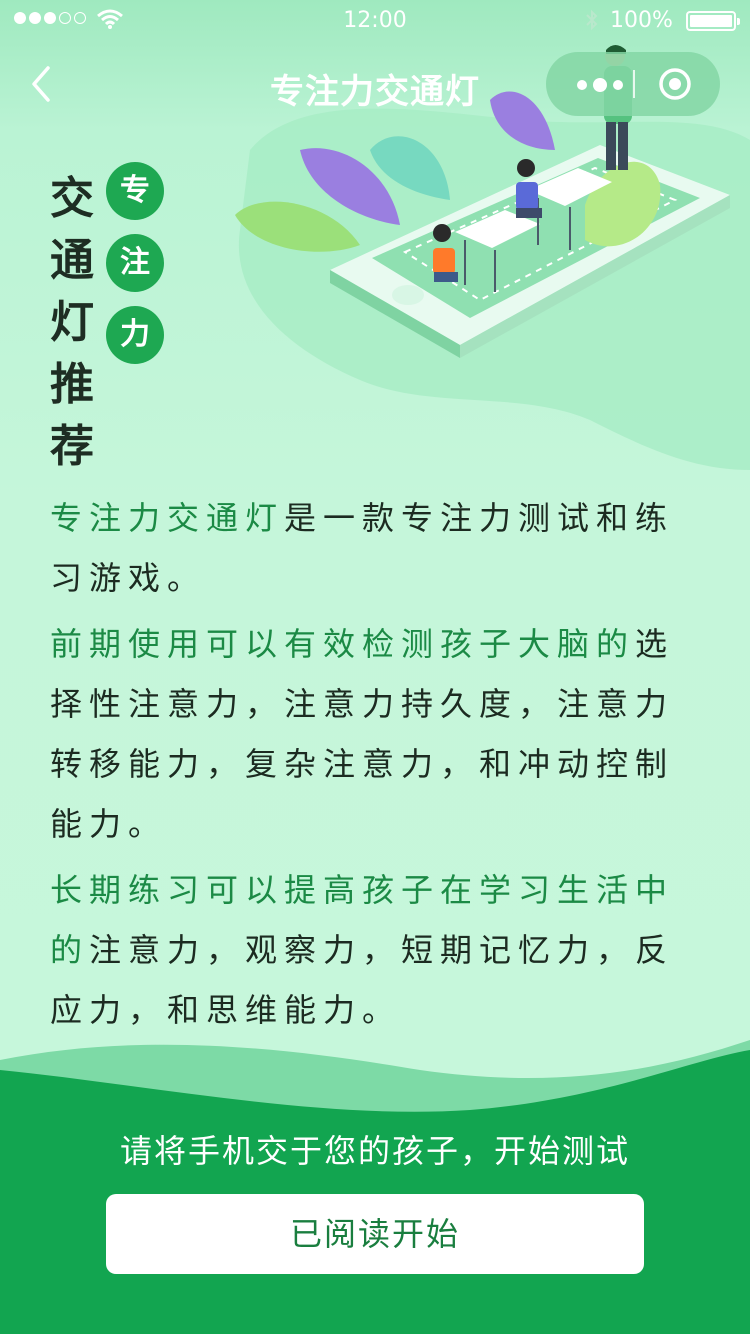 The width and height of the screenshot is (750, 1334). I want to click on start-button: 已阅读开始, so click(375, 1234).